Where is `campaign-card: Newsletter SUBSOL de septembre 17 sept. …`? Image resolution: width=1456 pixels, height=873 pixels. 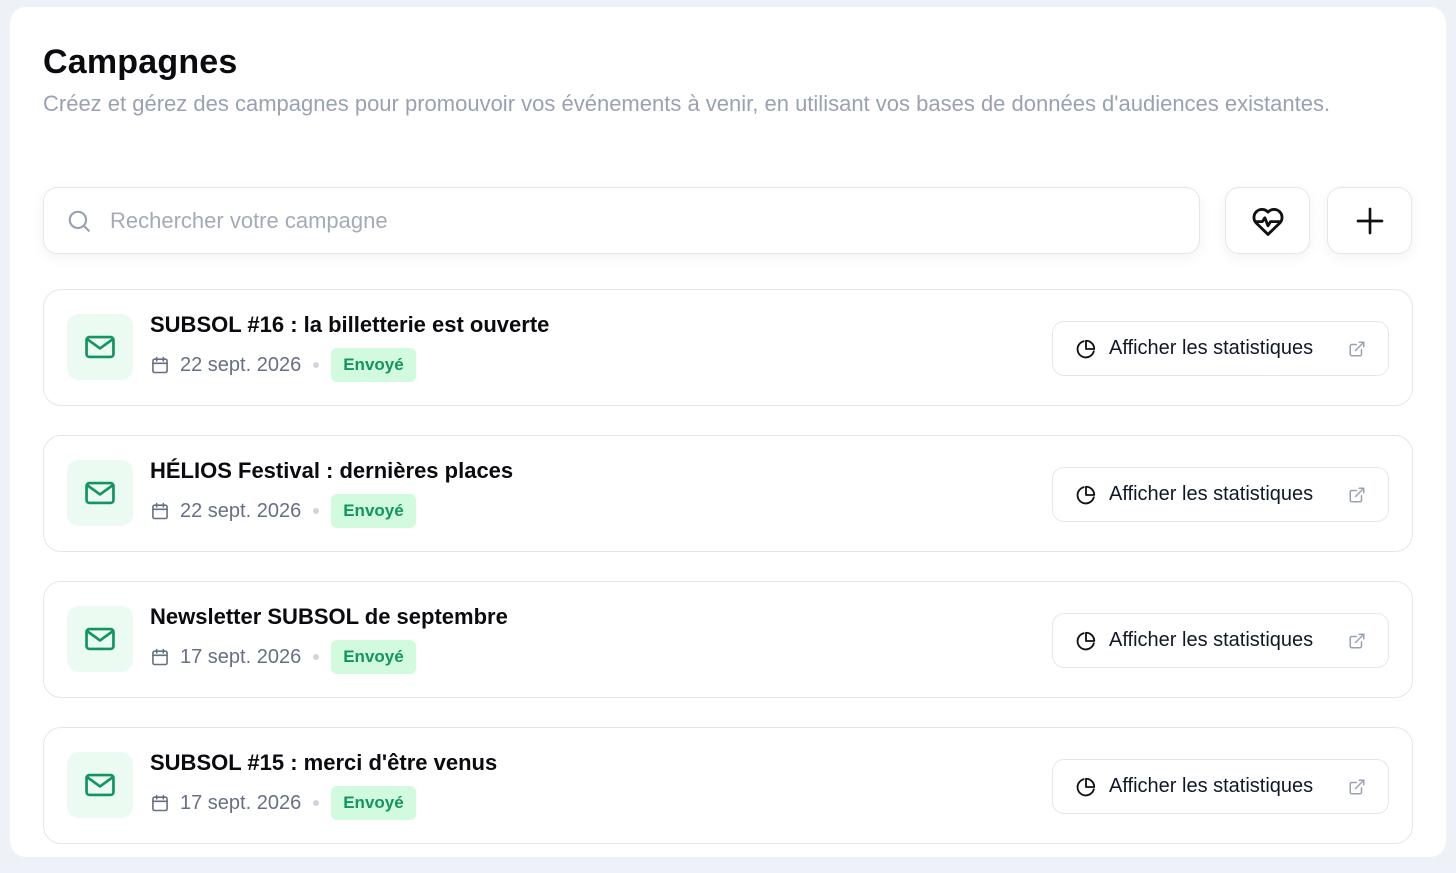
campaign-card: Newsletter SUBSOL de septembre 17 sept. … is located at coordinates (728, 639).